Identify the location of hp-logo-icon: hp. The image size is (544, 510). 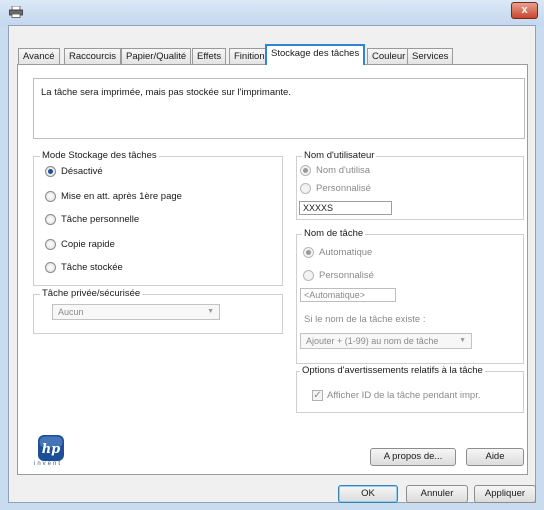
(51, 448).